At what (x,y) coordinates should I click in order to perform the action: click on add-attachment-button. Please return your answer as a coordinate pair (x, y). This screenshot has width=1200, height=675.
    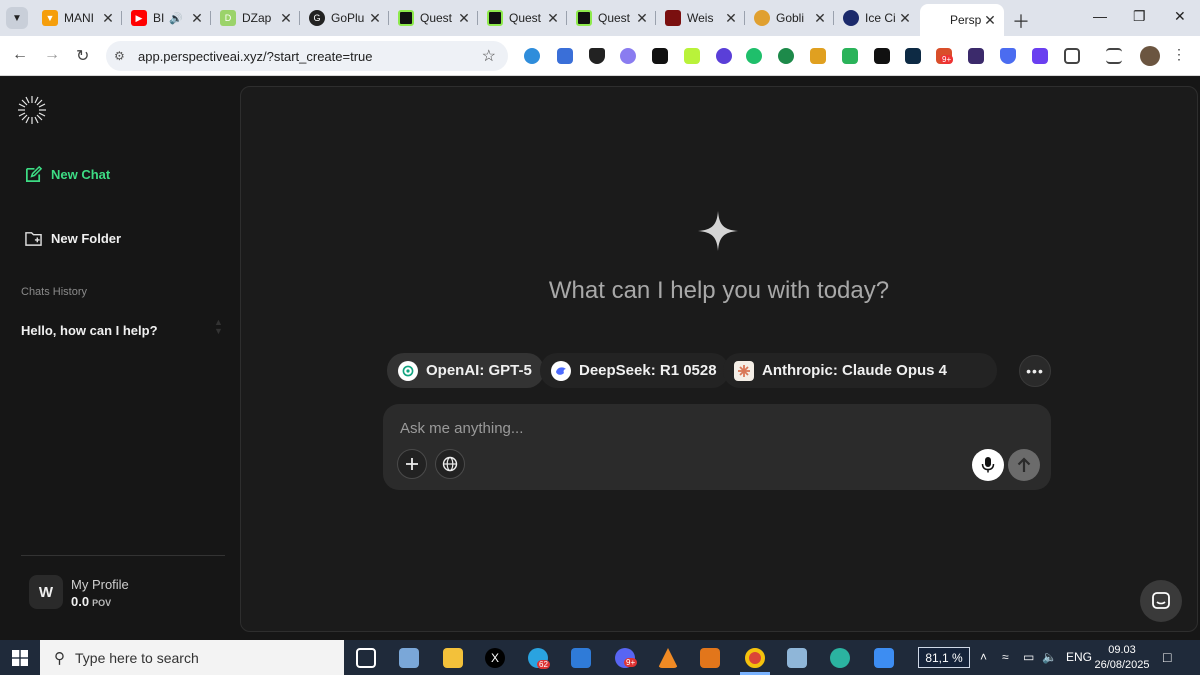
    Looking at the image, I should click on (412, 464).